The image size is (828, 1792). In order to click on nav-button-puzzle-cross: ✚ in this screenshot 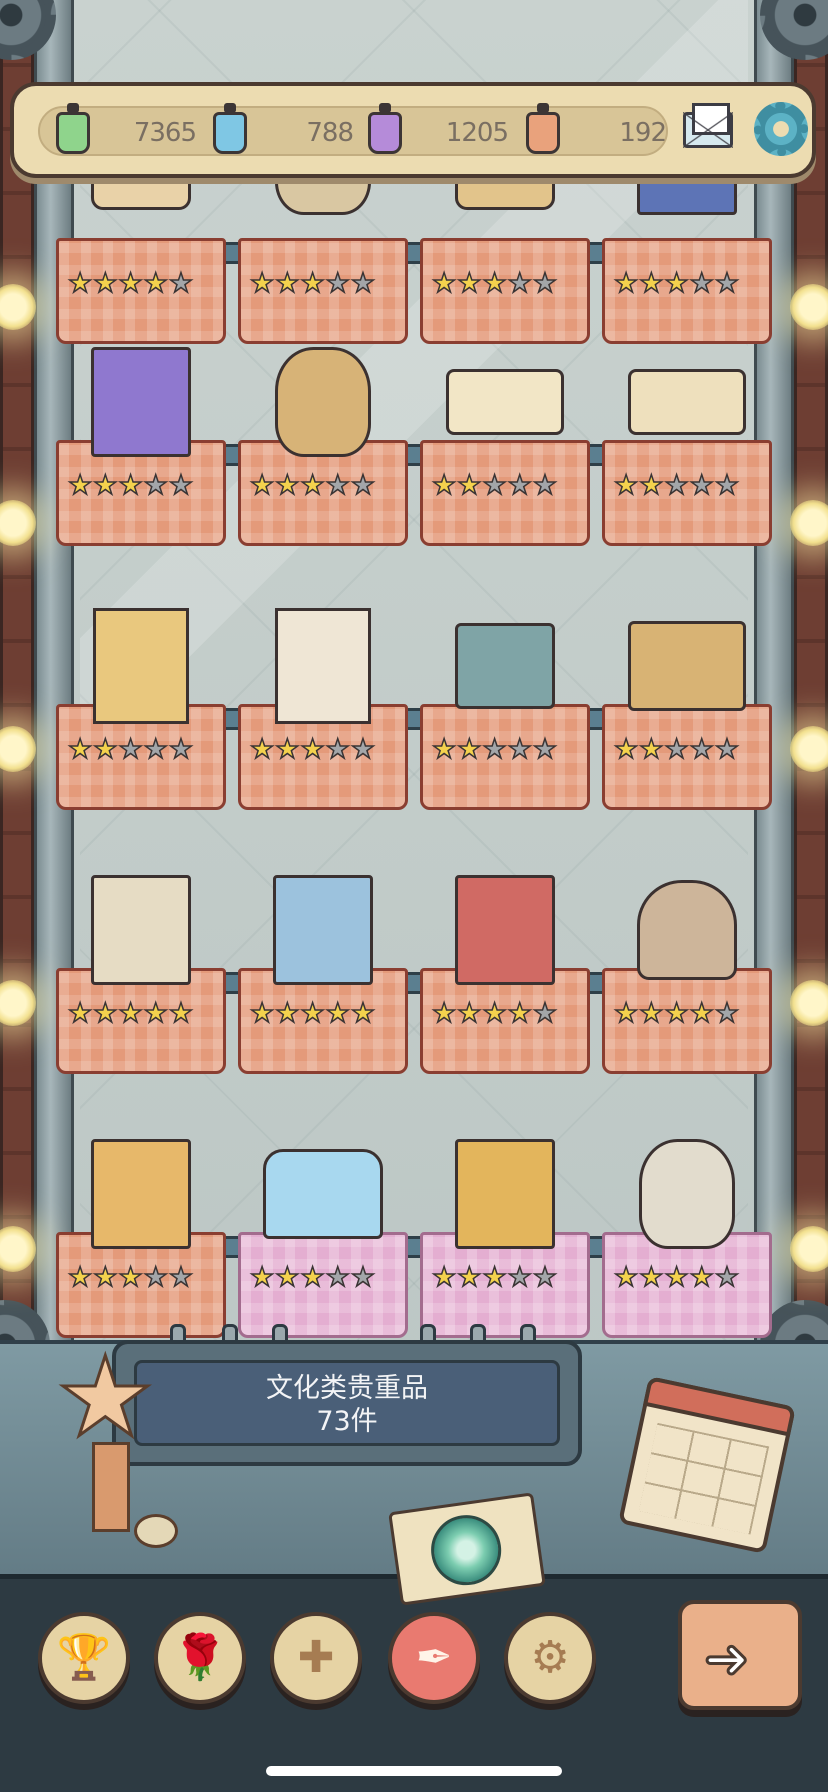, I will do `click(316, 1658)`.